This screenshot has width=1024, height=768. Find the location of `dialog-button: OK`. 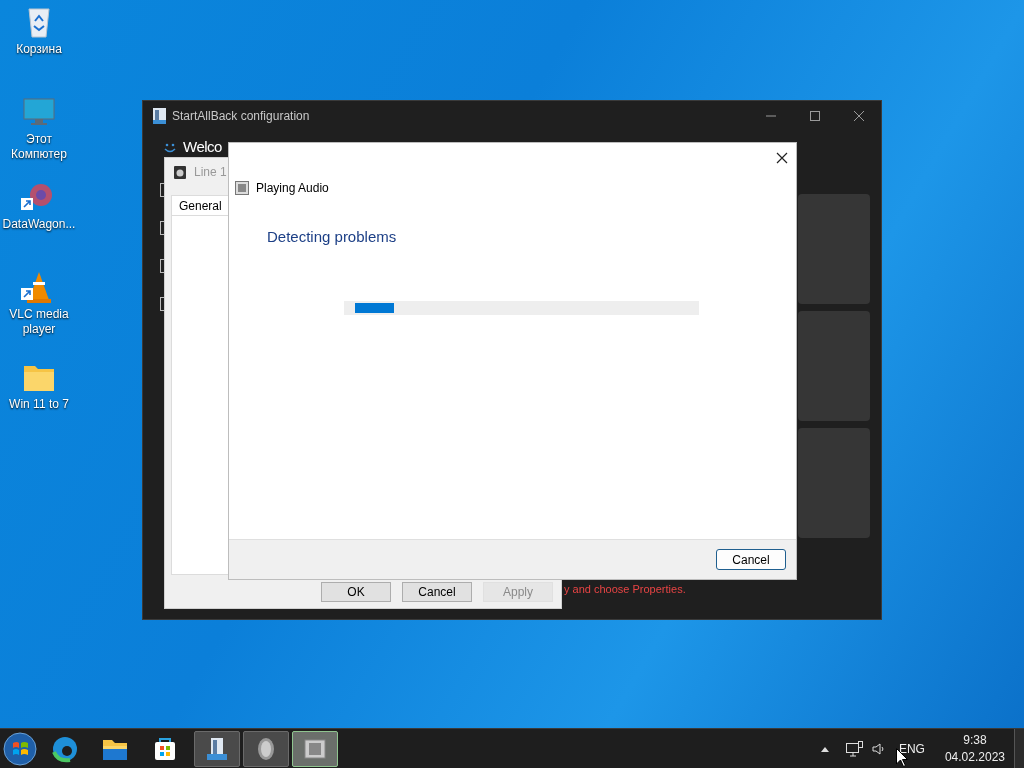

dialog-button: OK is located at coordinates (356, 592).